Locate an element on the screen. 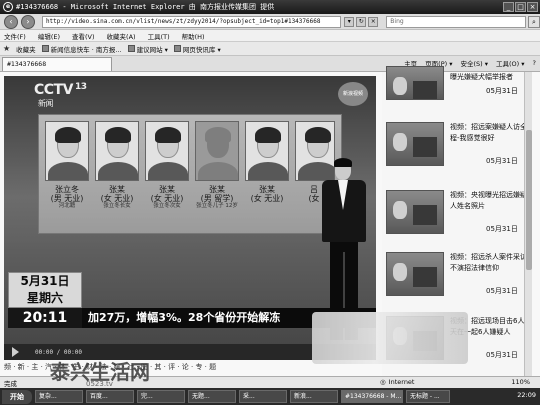 The image size is (540, 405). window-controls: _ □ × is located at coordinates (520, 7).